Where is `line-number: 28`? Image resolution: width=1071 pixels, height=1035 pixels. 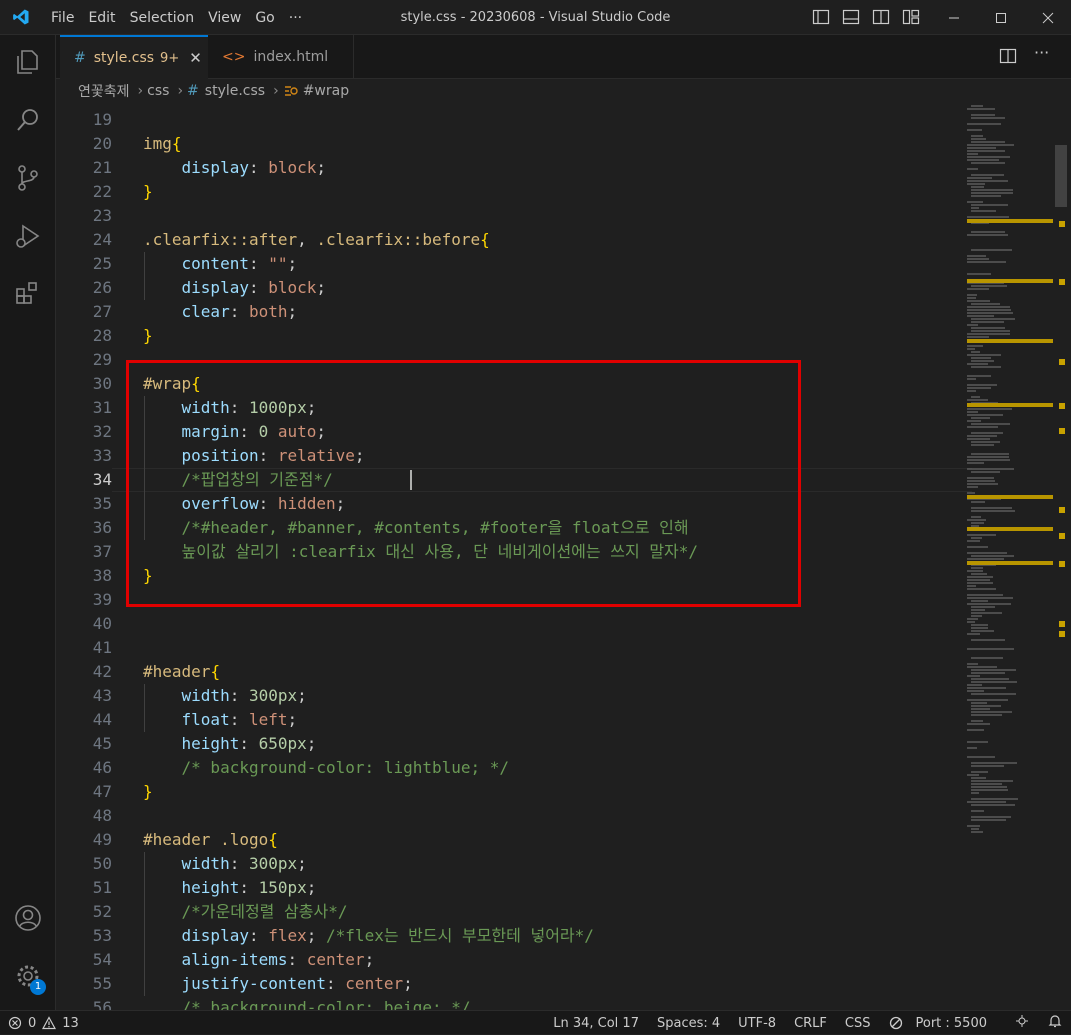 line-number: 28 is located at coordinates (102, 335).